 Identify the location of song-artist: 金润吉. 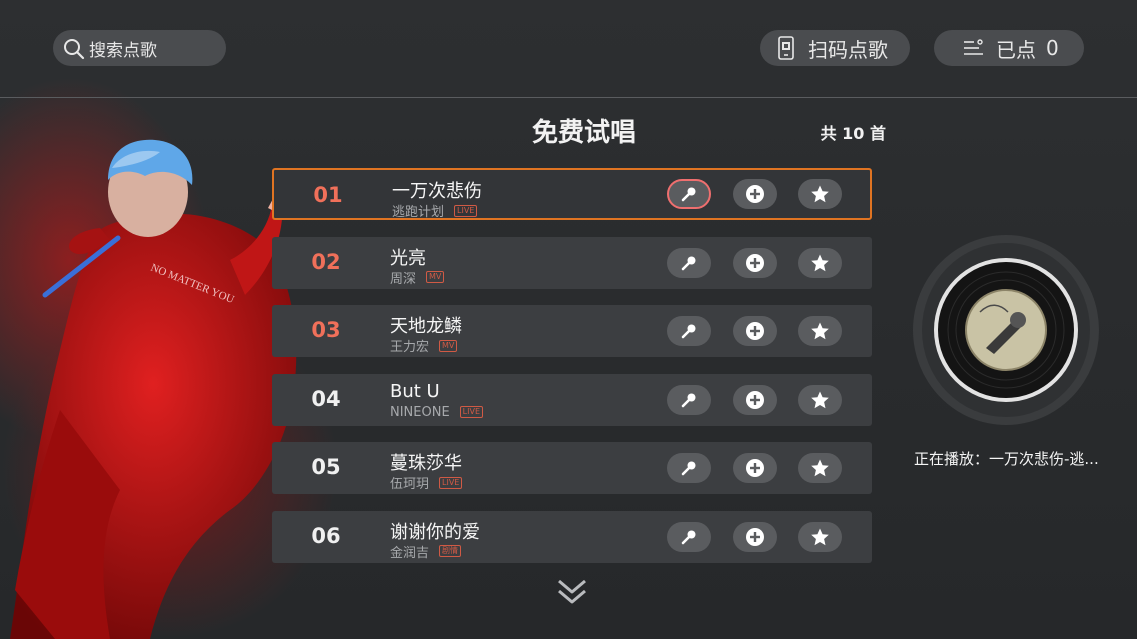
(410, 553).